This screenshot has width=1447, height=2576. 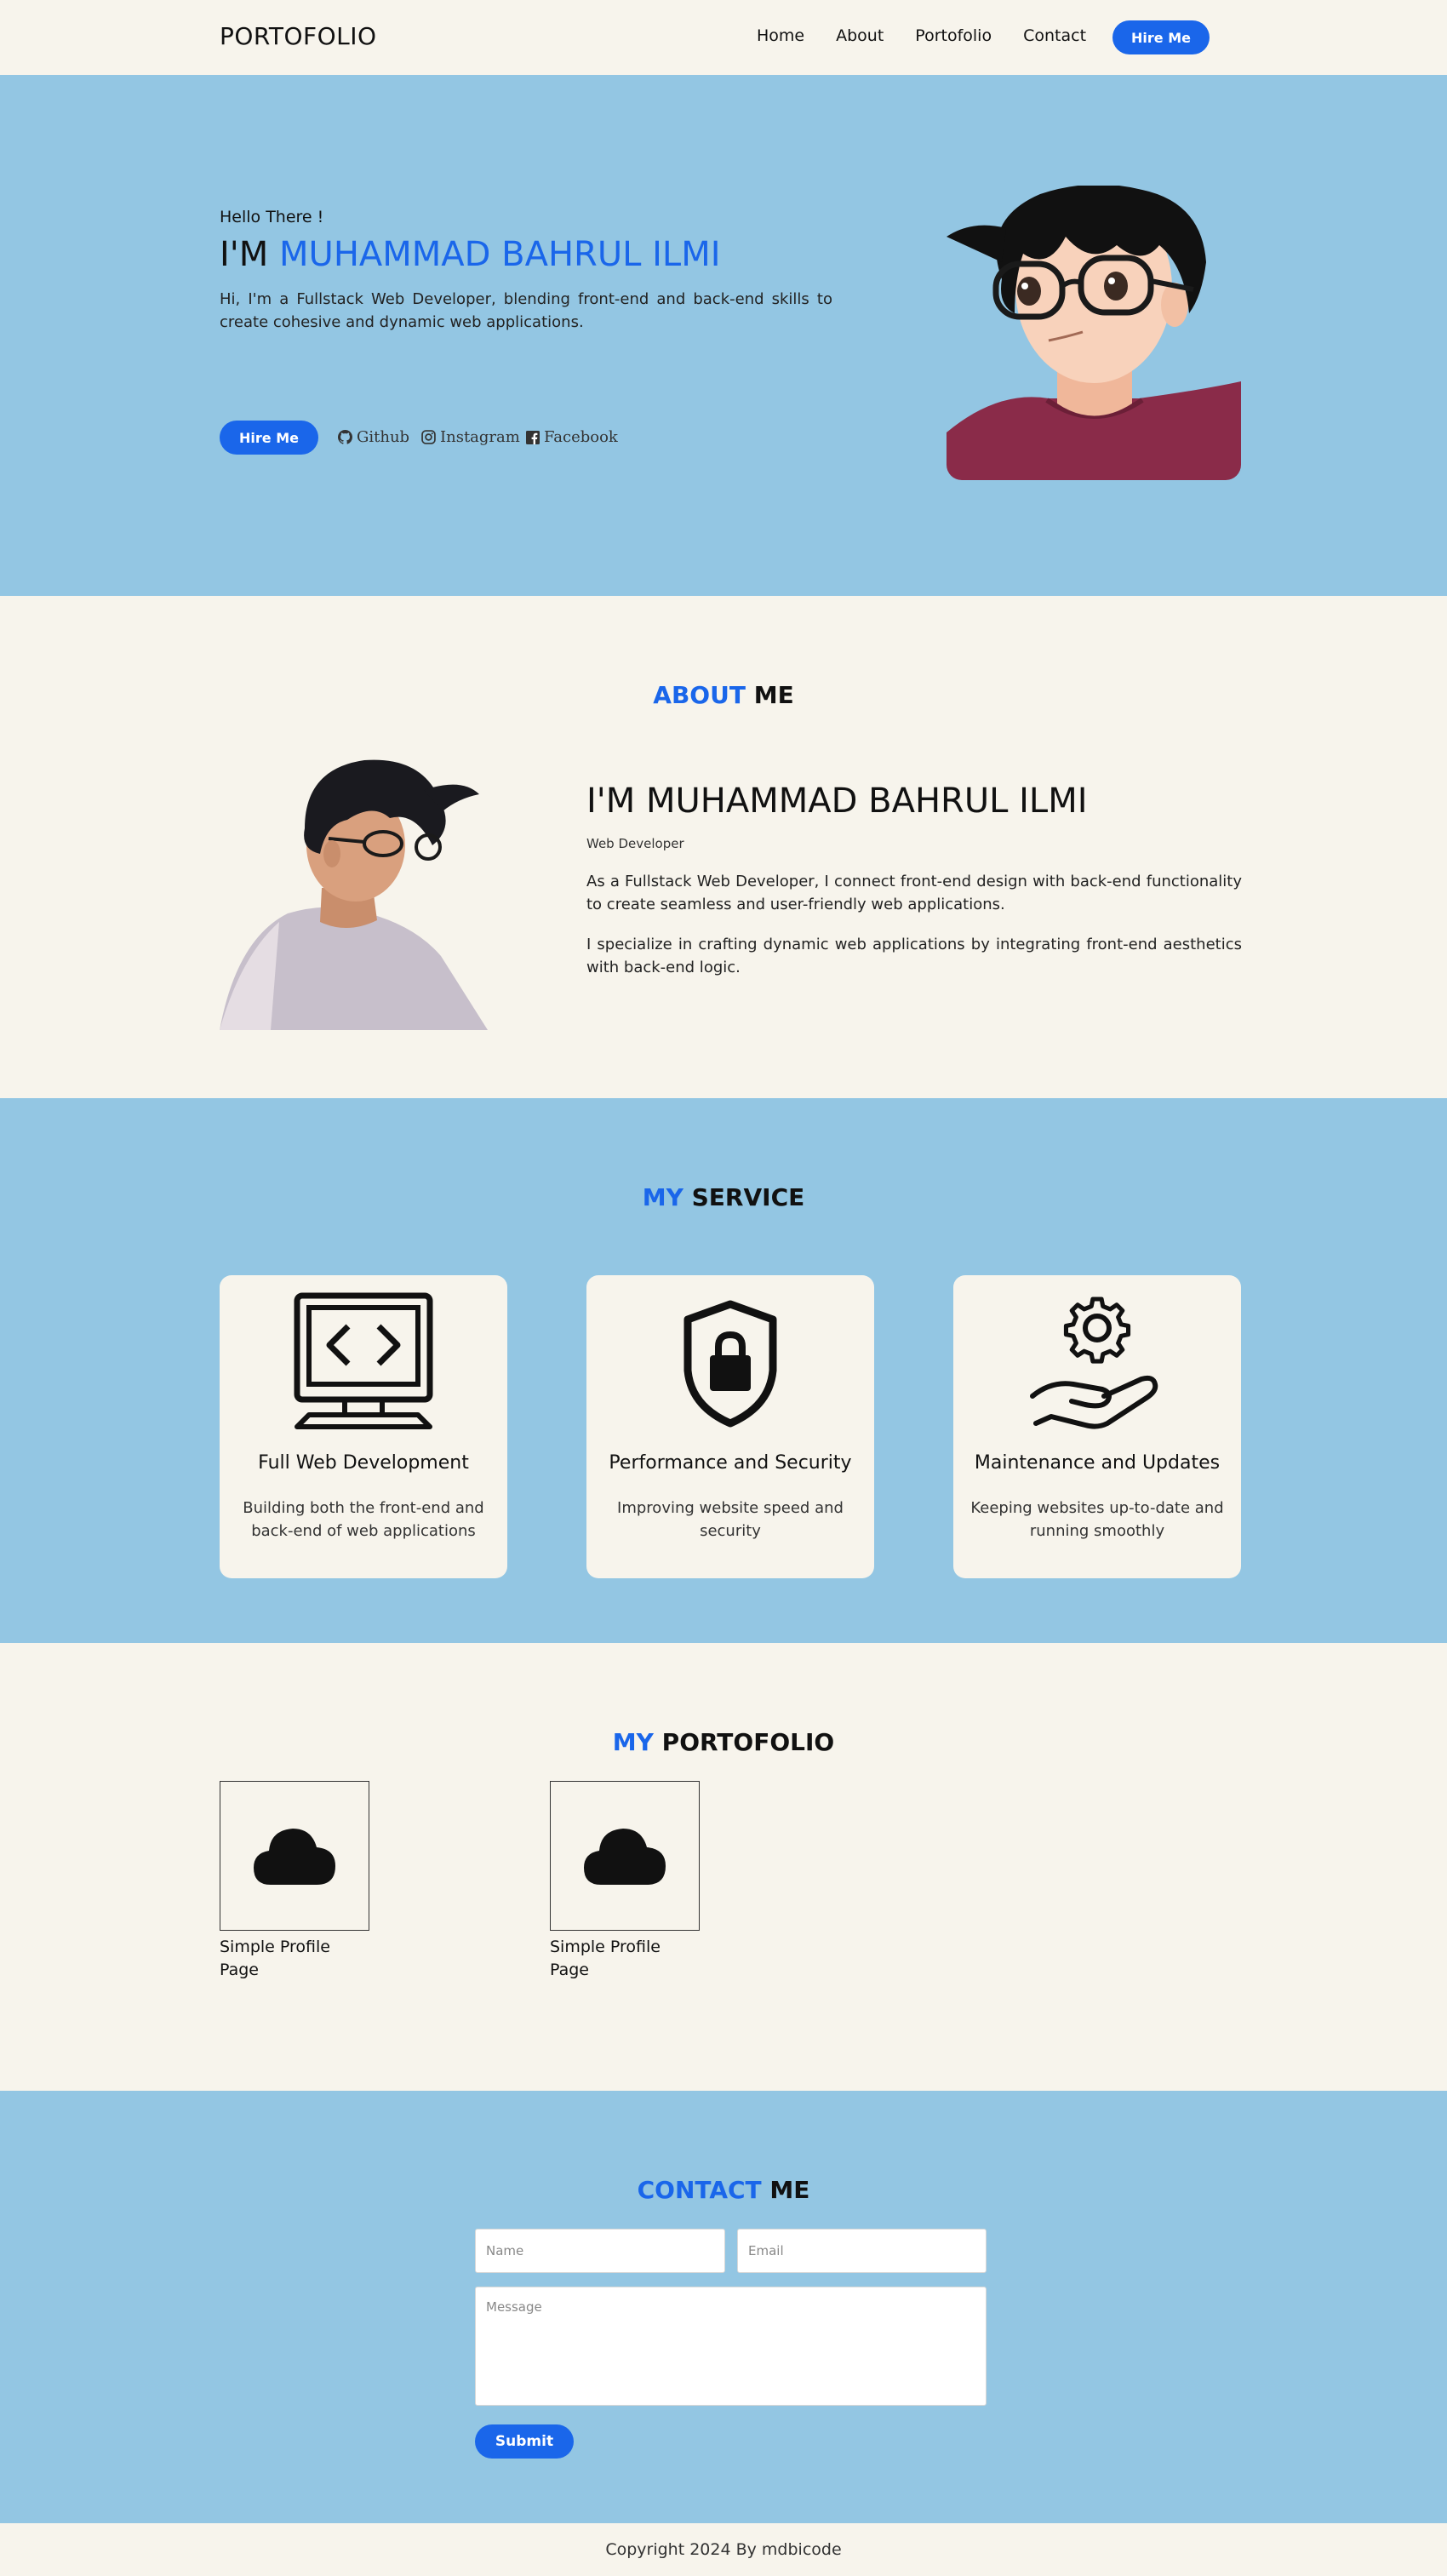 What do you see at coordinates (1161, 37) in the screenshot?
I see `nav-hire-me-button: Hire Me` at bounding box center [1161, 37].